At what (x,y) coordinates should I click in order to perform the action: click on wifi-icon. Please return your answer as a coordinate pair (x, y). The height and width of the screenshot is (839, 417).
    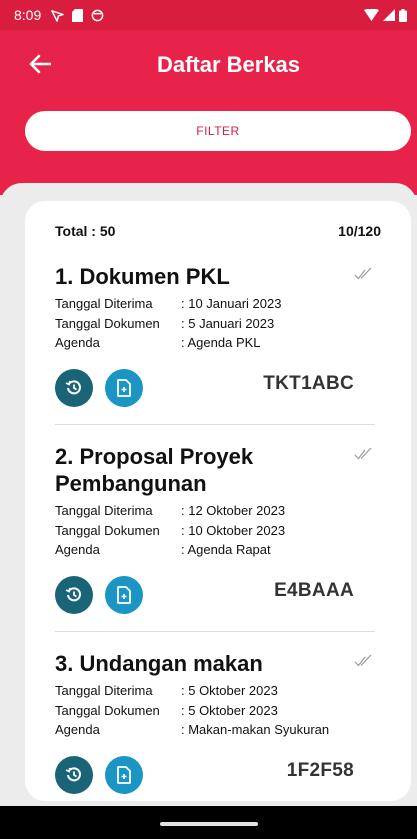
    Looking at the image, I should click on (371, 15).